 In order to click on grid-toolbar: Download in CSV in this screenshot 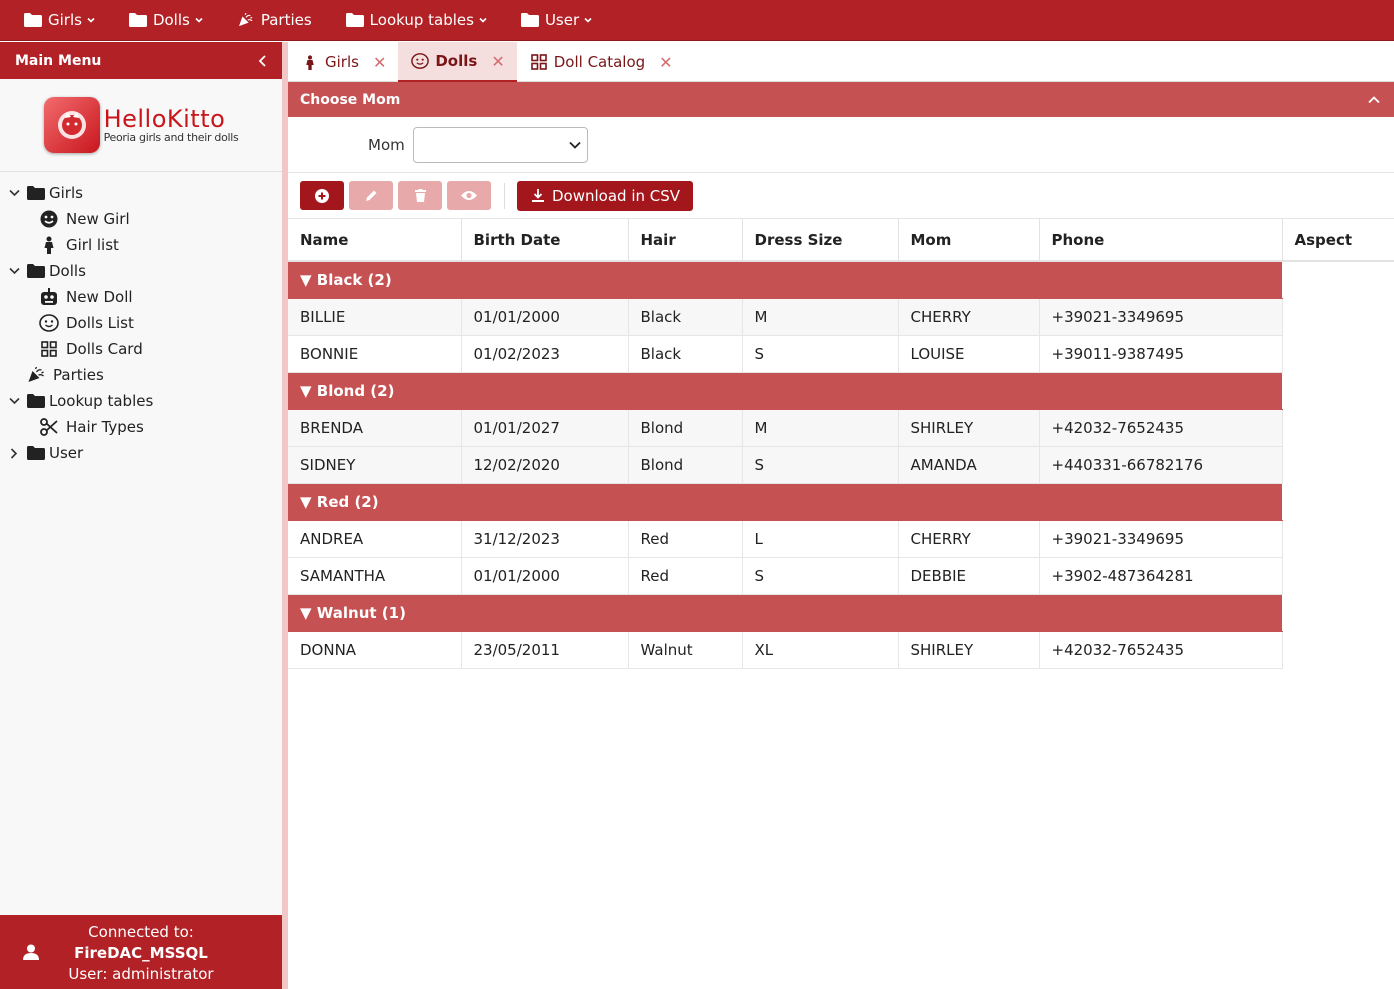, I will do `click(841, 196)`.